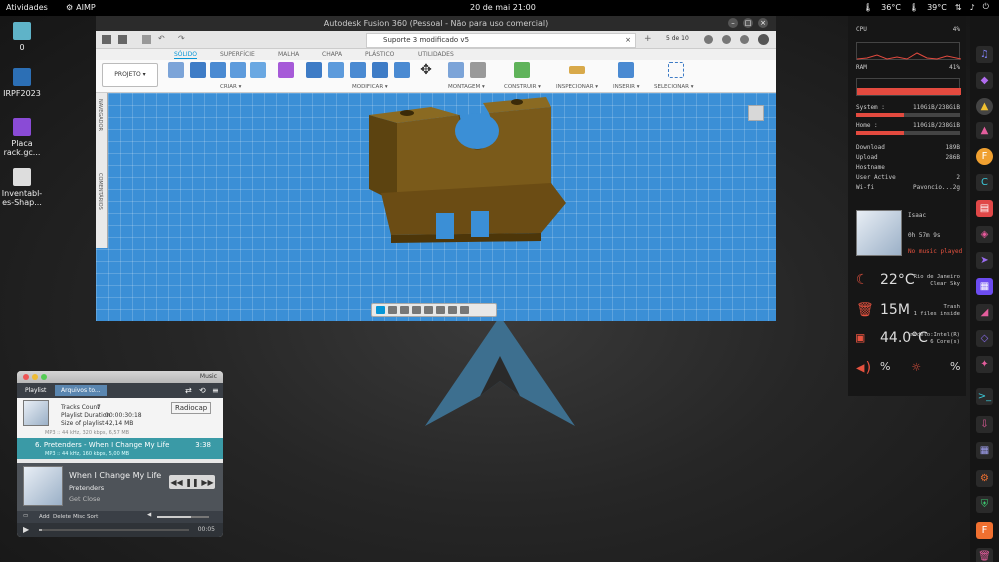  Describe the element at coordinates (258, 70) in the screenshot. I see `pattern-icon` at that location.